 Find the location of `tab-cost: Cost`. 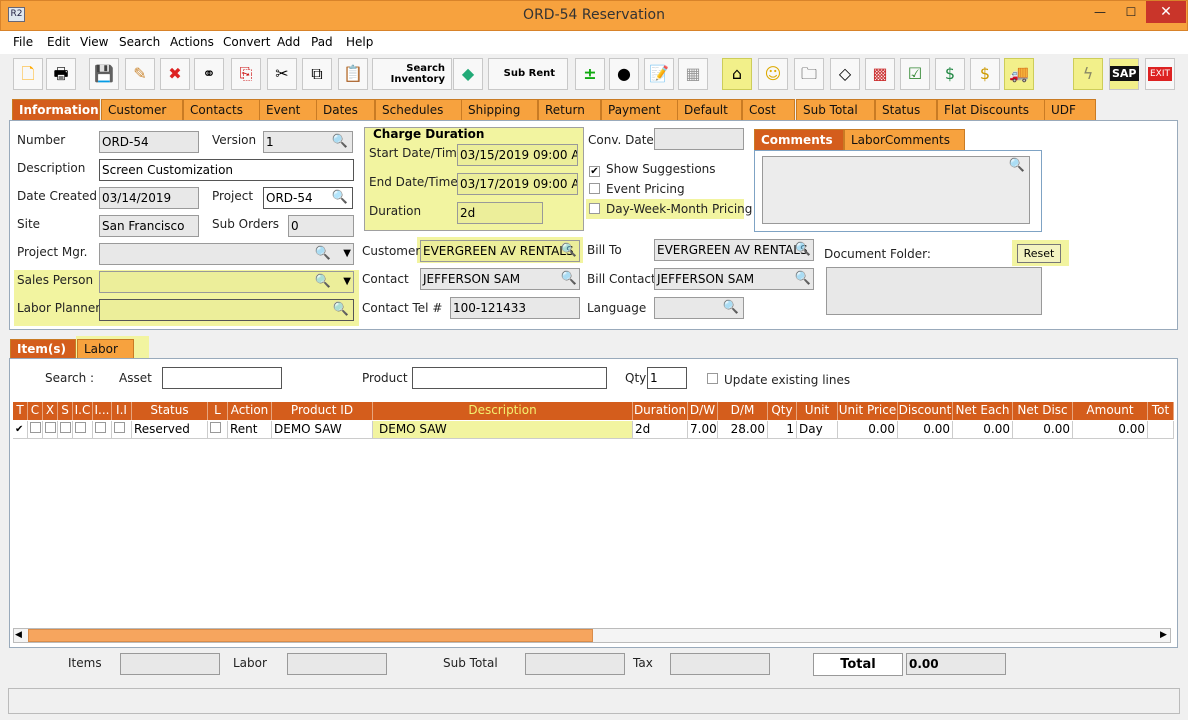

tab-cost: Cost is located at coordinates (768, 109).